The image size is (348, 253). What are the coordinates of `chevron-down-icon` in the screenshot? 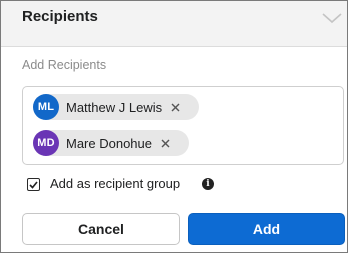 It's located at (332, 18).